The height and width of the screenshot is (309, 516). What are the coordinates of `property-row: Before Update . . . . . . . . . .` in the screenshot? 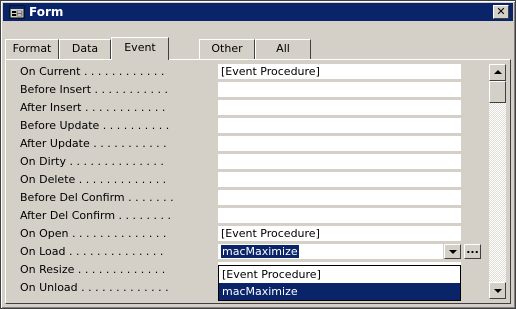 It's located at (242, 126).